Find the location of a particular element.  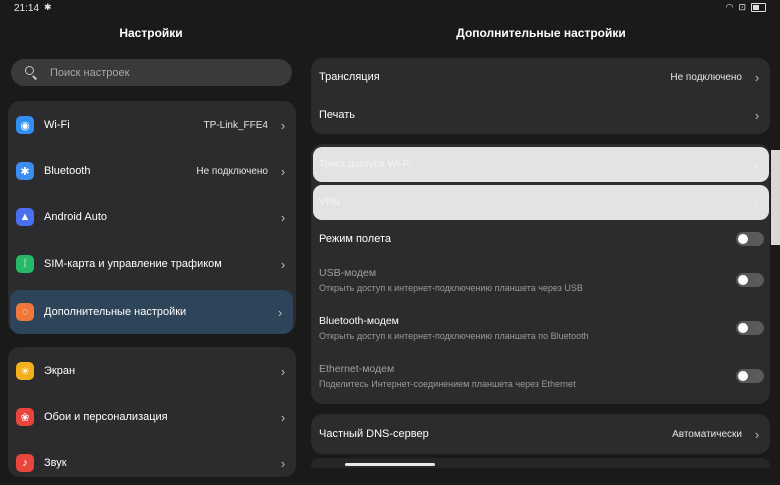

status-time: 21:14 is located at coordinates (27, 8).